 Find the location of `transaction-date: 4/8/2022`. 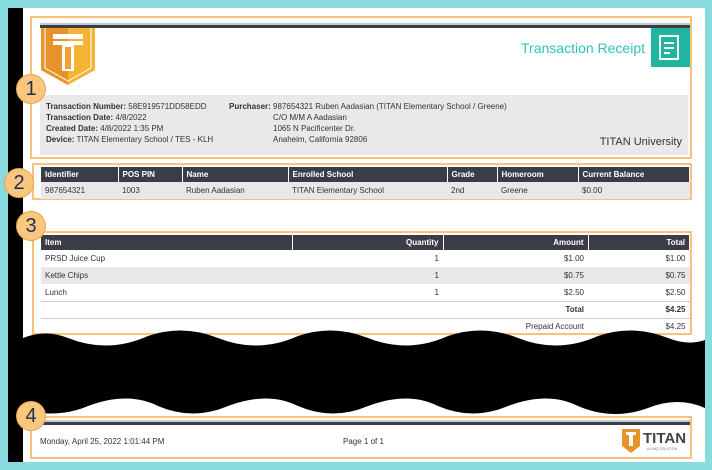

transaction-date: 4/8/2022 is located at coordinates (131, 117).